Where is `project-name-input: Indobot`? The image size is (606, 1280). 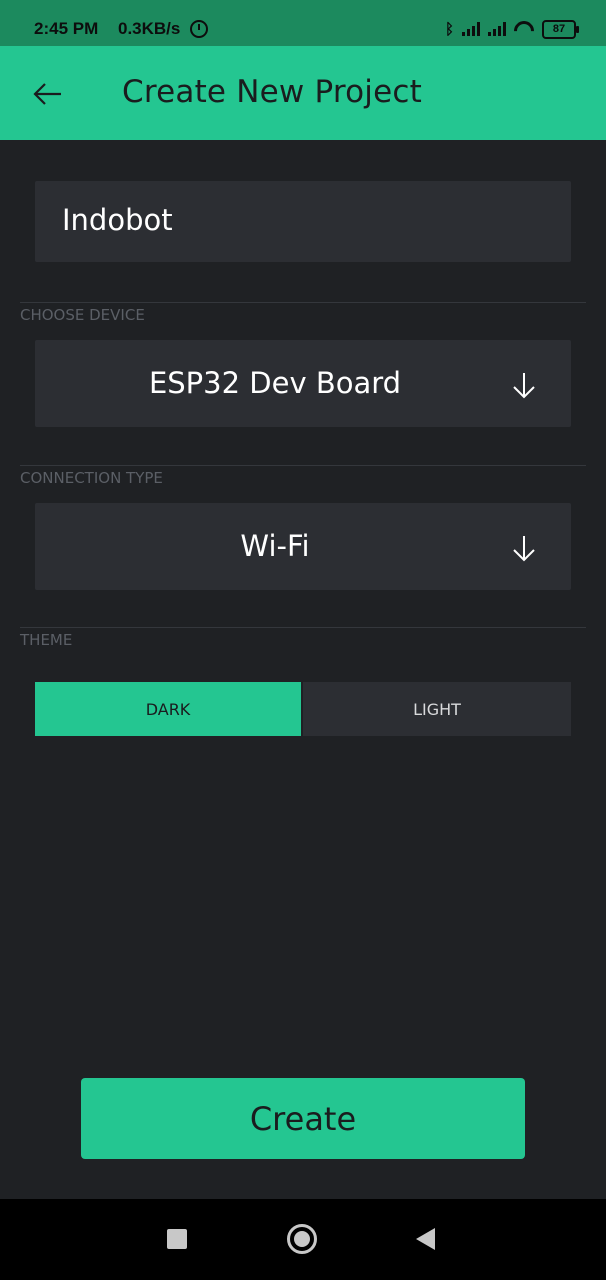 project-name-input: Indobot is located at coordinates (303, 221).